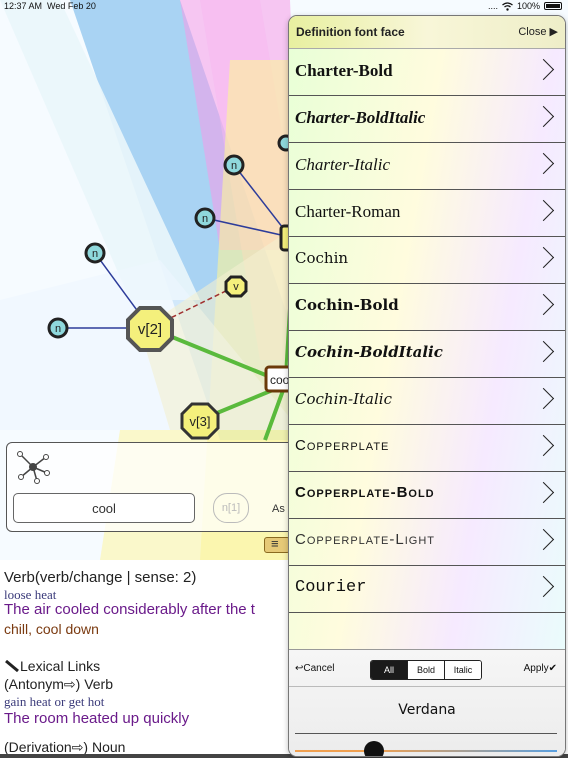  I want to click on font-item-charter-bold: Charter-Bold, so click(427, 72).